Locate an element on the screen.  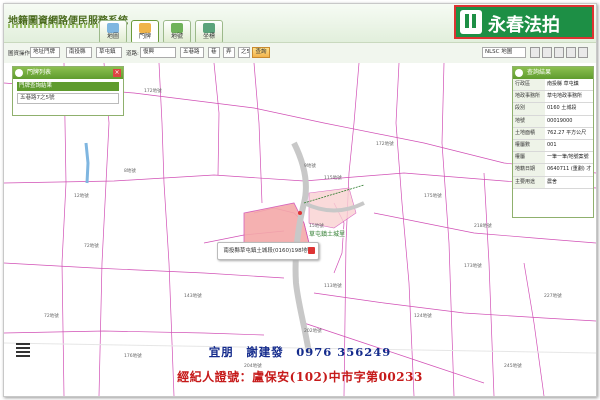
info-row: 地籍日期0640711 (重劃) 才 26號 is located at coordinates (553, 170).